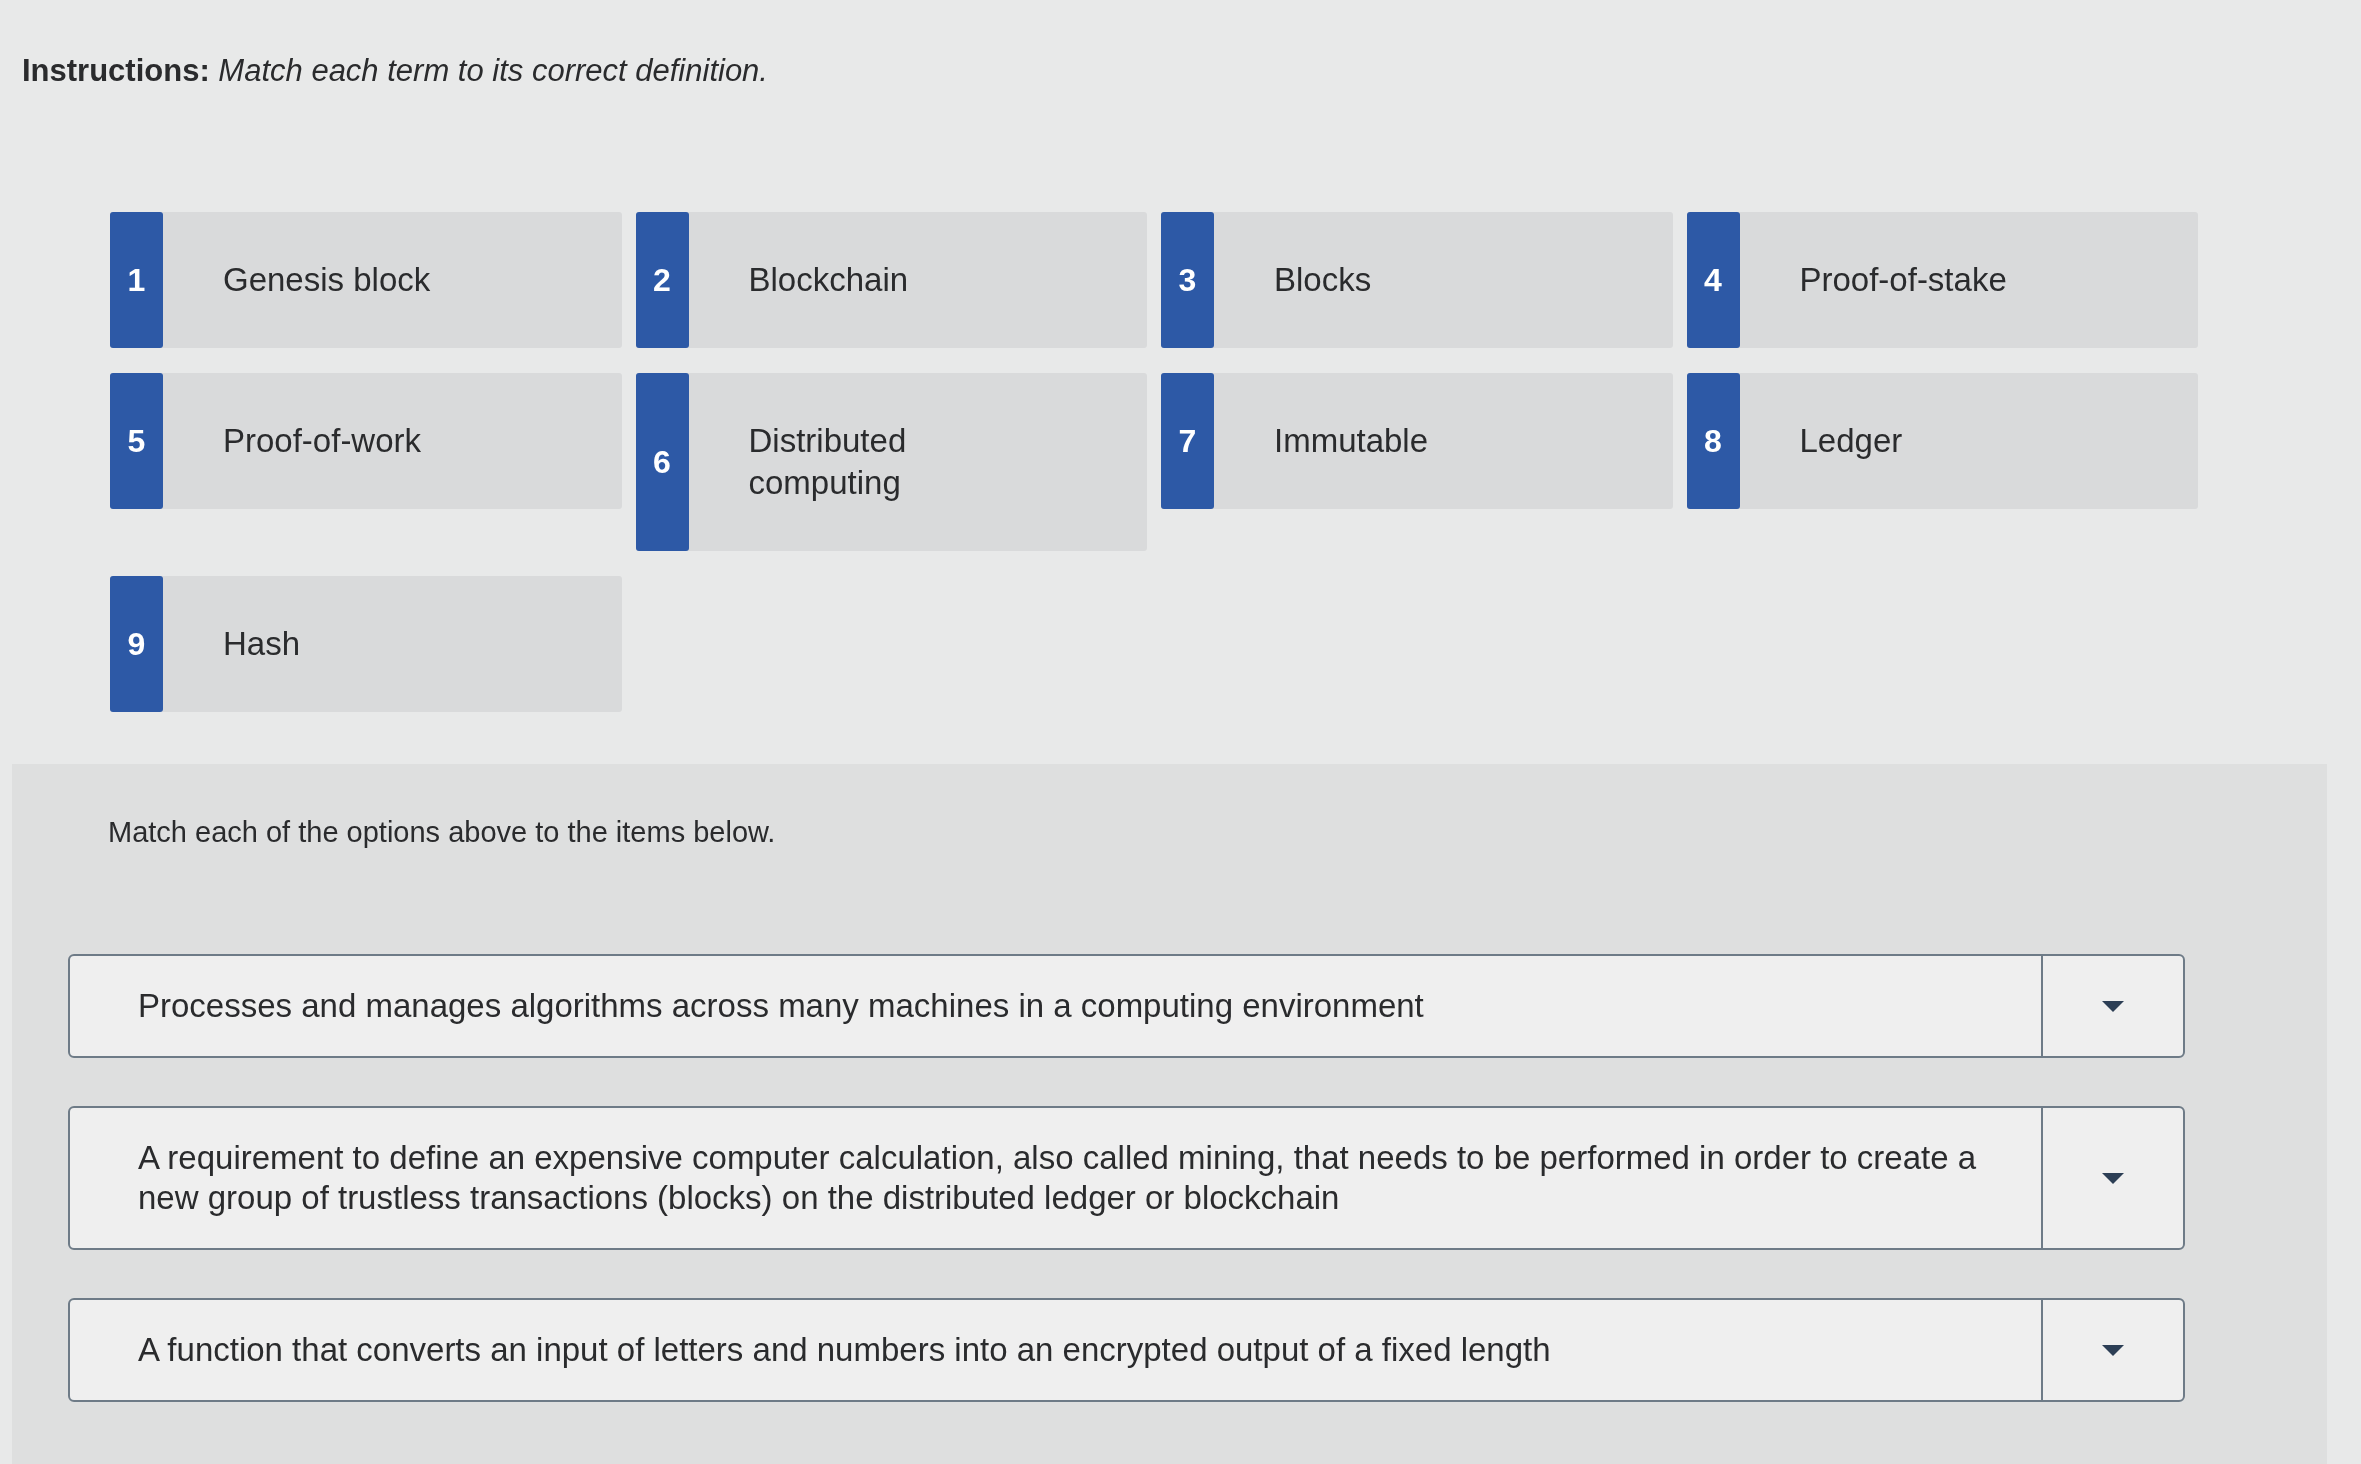 The width and height of the screenshot is (2361, 1464). I want to click on number-badge: 8, so click(1713, 441).